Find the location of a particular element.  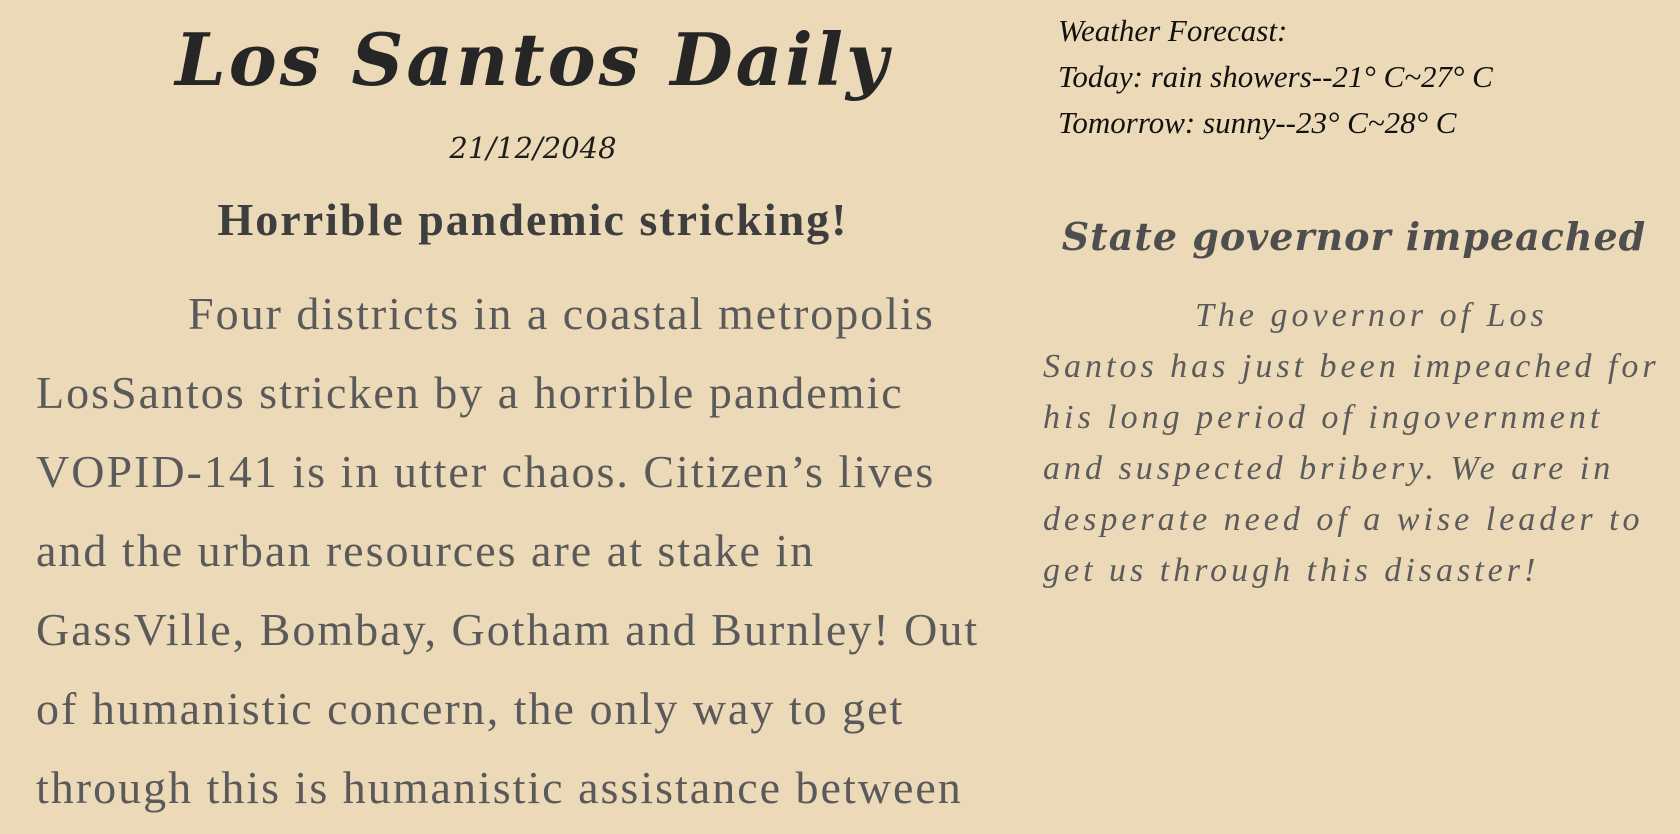

newspaper-title: Los Santos Daily is located at coordinates (533, 59).